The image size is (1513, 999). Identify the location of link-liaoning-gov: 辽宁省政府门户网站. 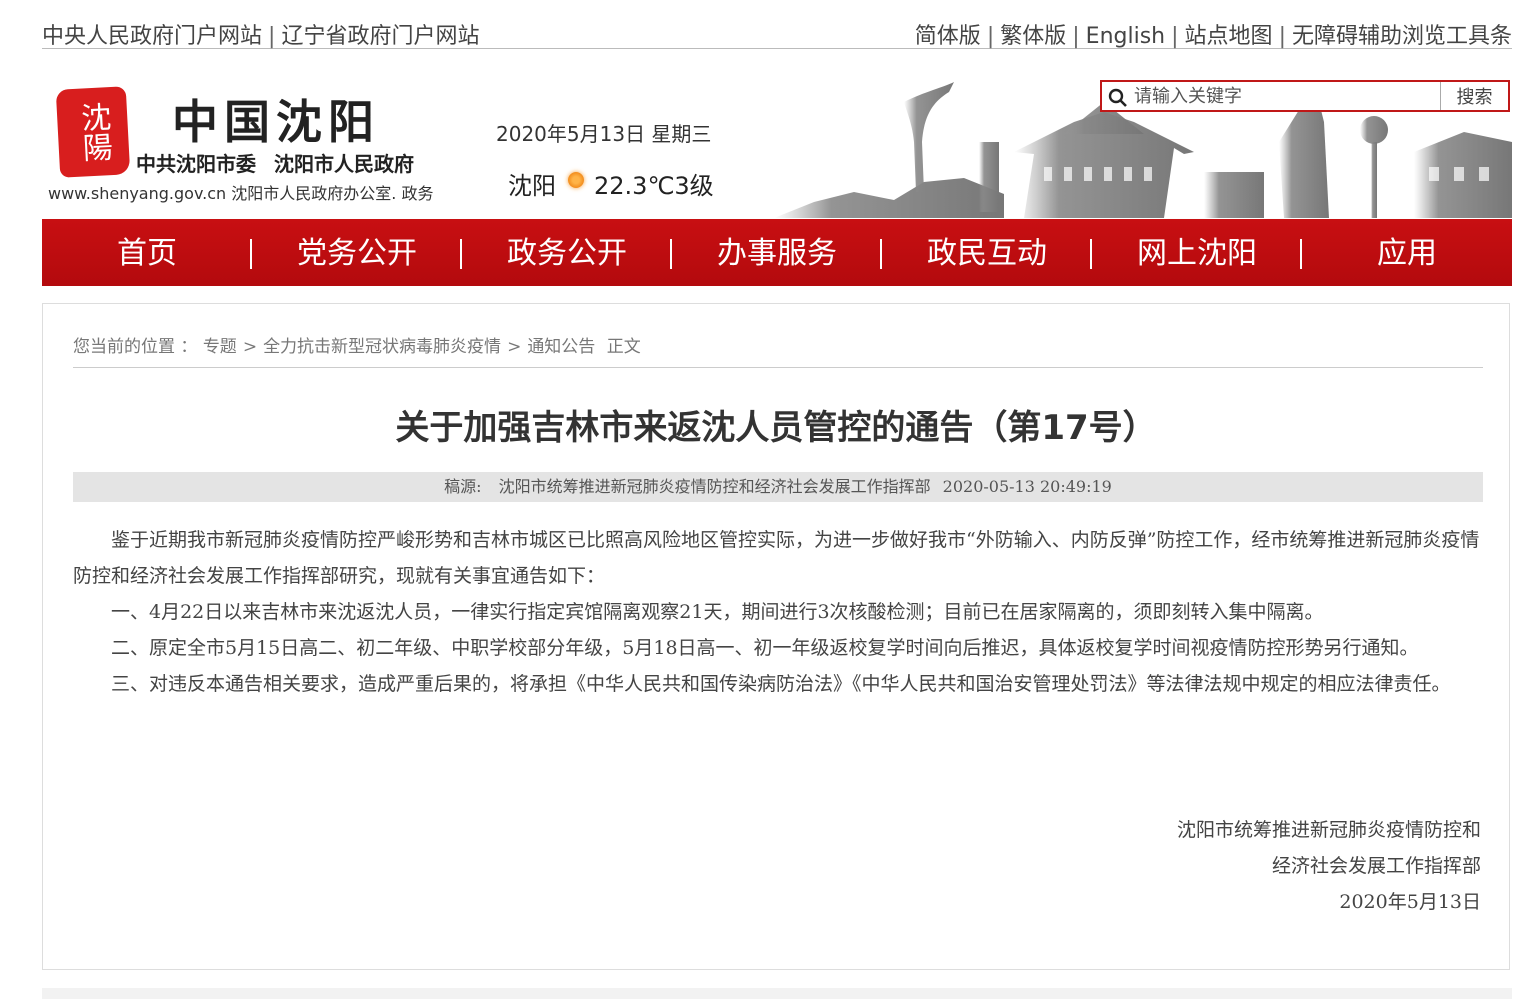
(380, 36).